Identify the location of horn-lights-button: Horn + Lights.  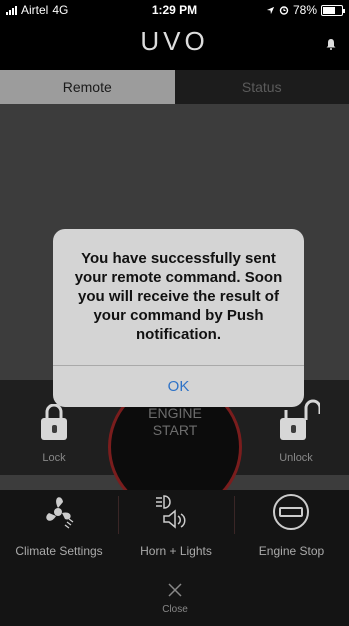
(176, 526).